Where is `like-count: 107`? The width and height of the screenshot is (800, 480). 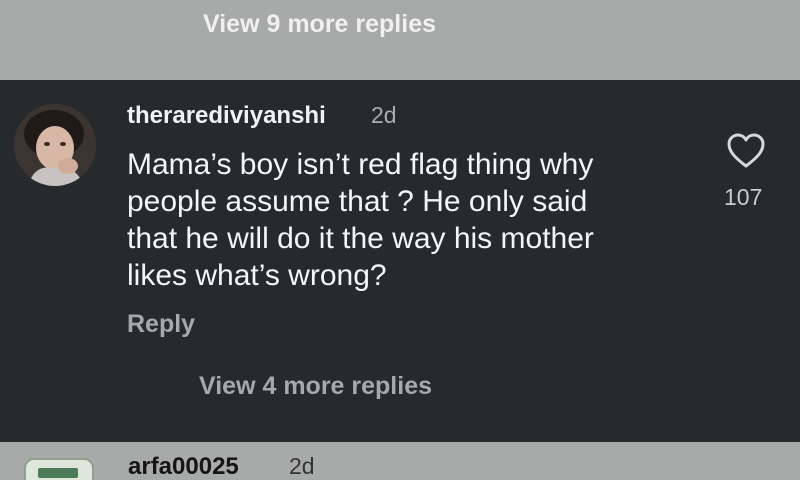 like-count: 107 is located at coordinates (743, 197).